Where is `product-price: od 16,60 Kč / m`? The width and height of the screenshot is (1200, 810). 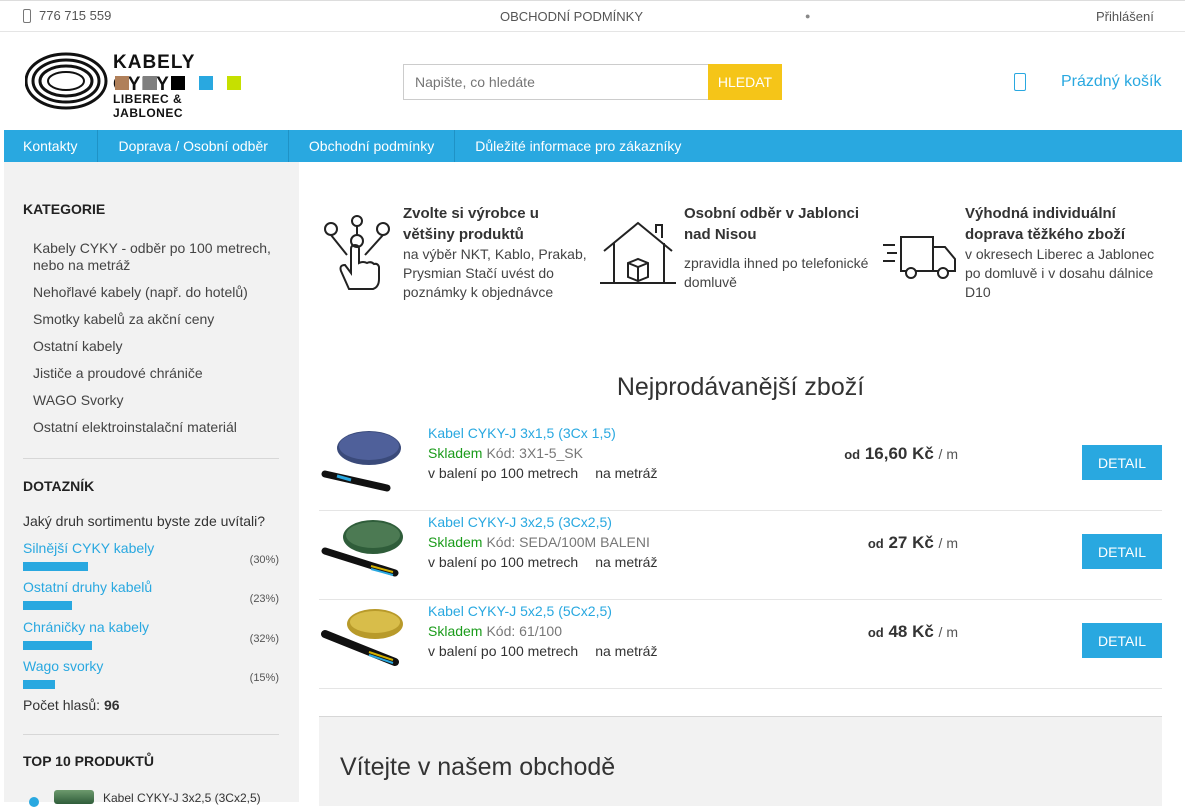 product-price: od 16,60 Kč / m is located at coordinates (898, 454).